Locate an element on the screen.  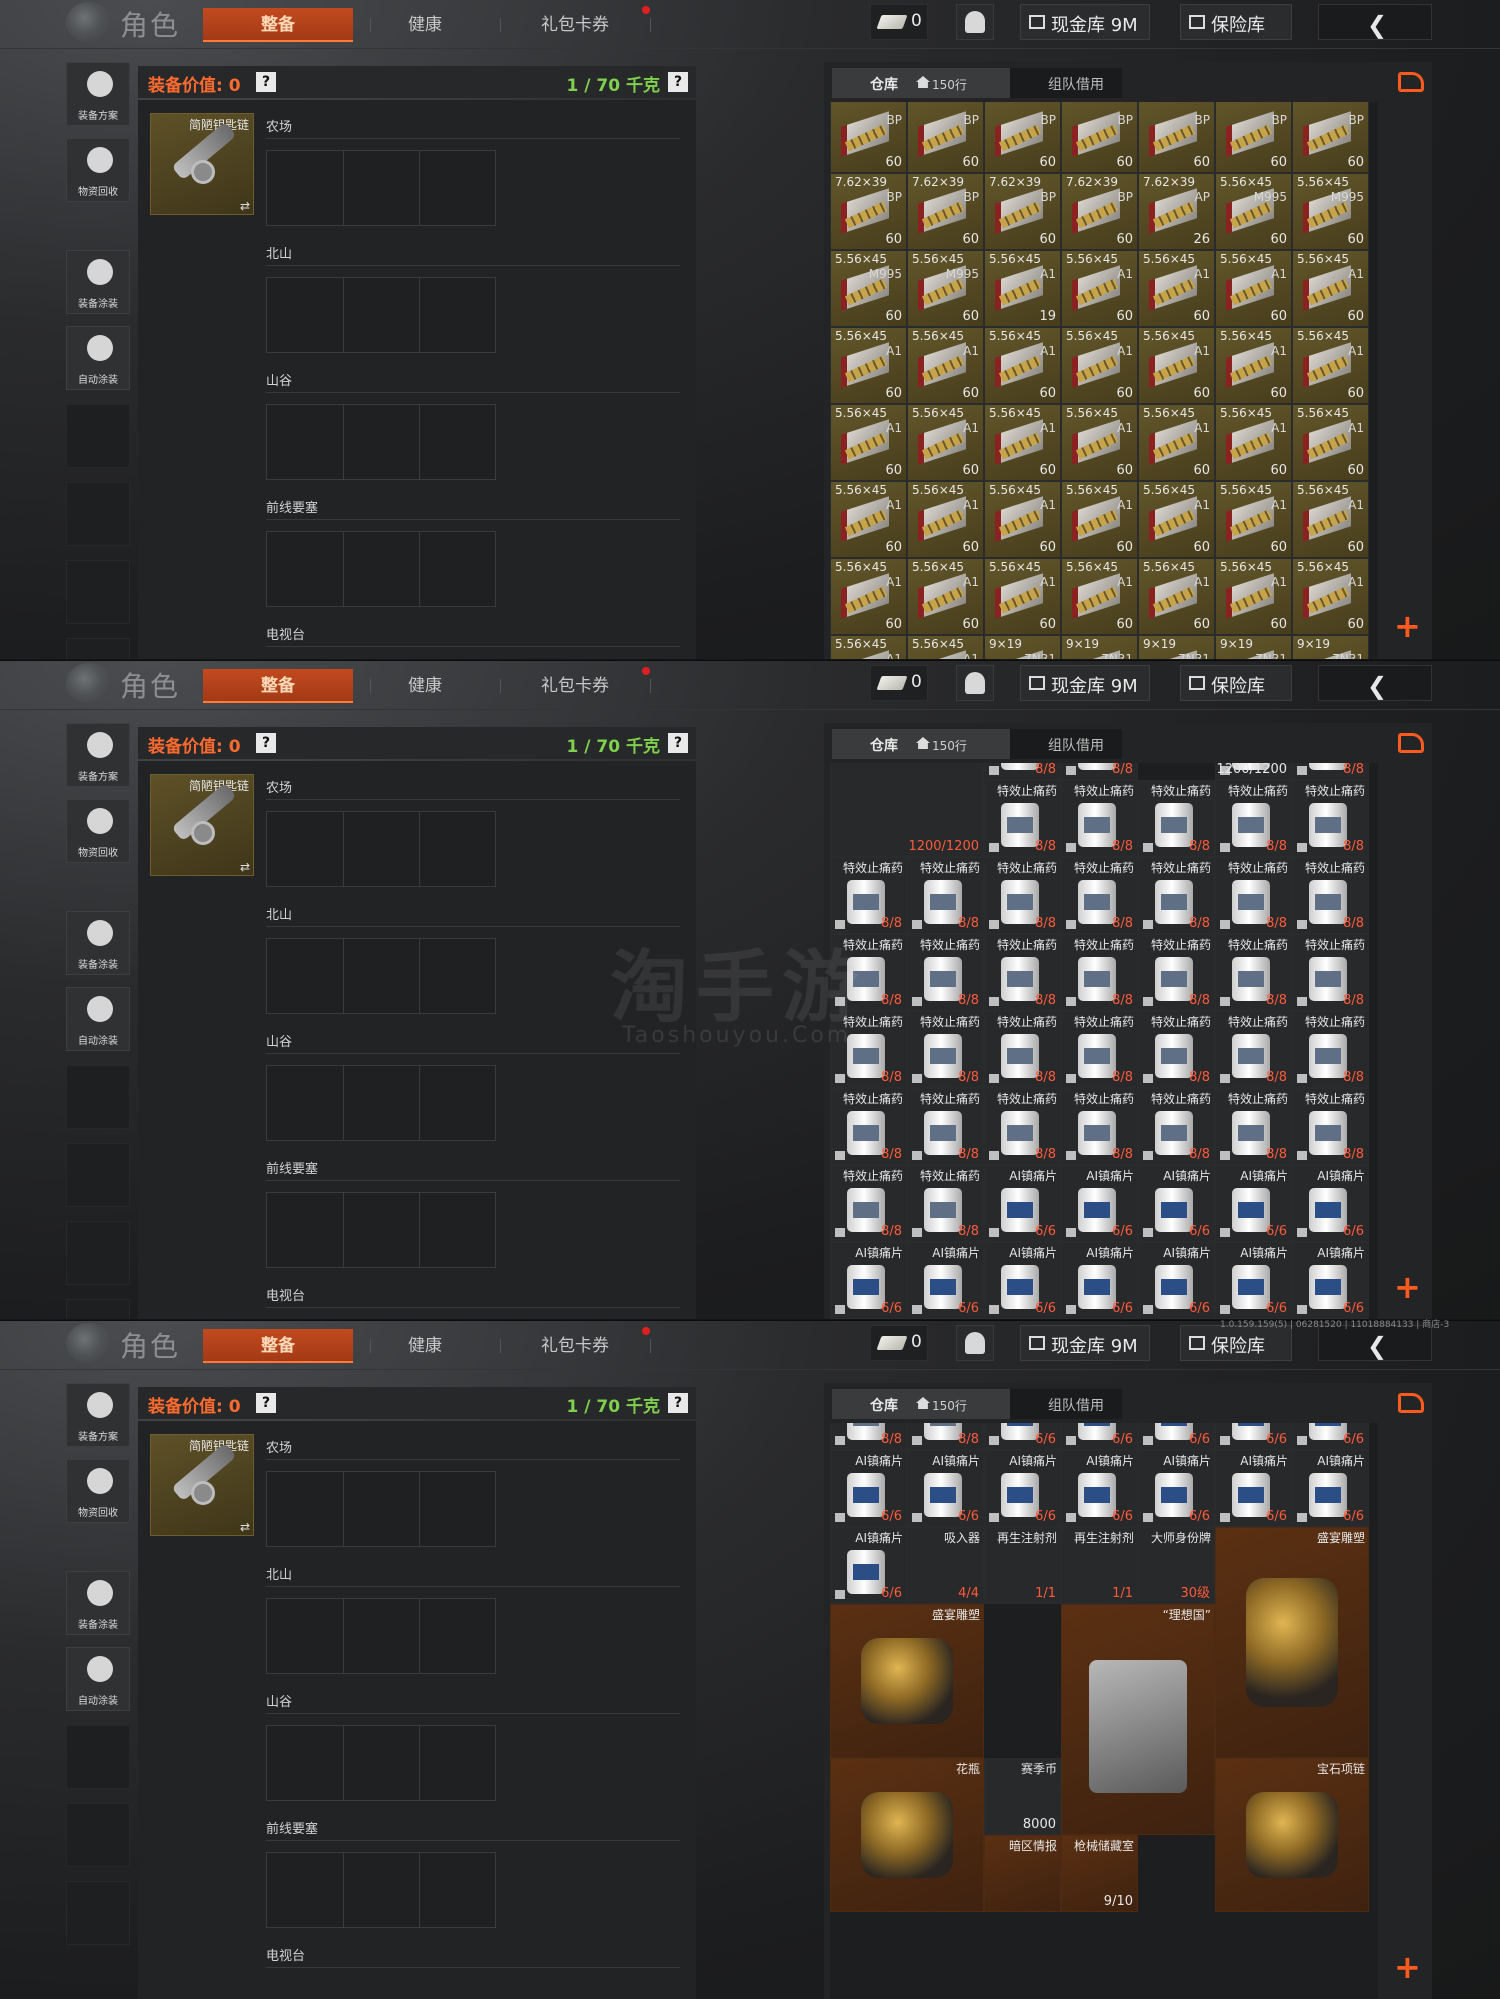
inventory-item: 5.56×45 A1 19 is located at coordinates (1022, 288).